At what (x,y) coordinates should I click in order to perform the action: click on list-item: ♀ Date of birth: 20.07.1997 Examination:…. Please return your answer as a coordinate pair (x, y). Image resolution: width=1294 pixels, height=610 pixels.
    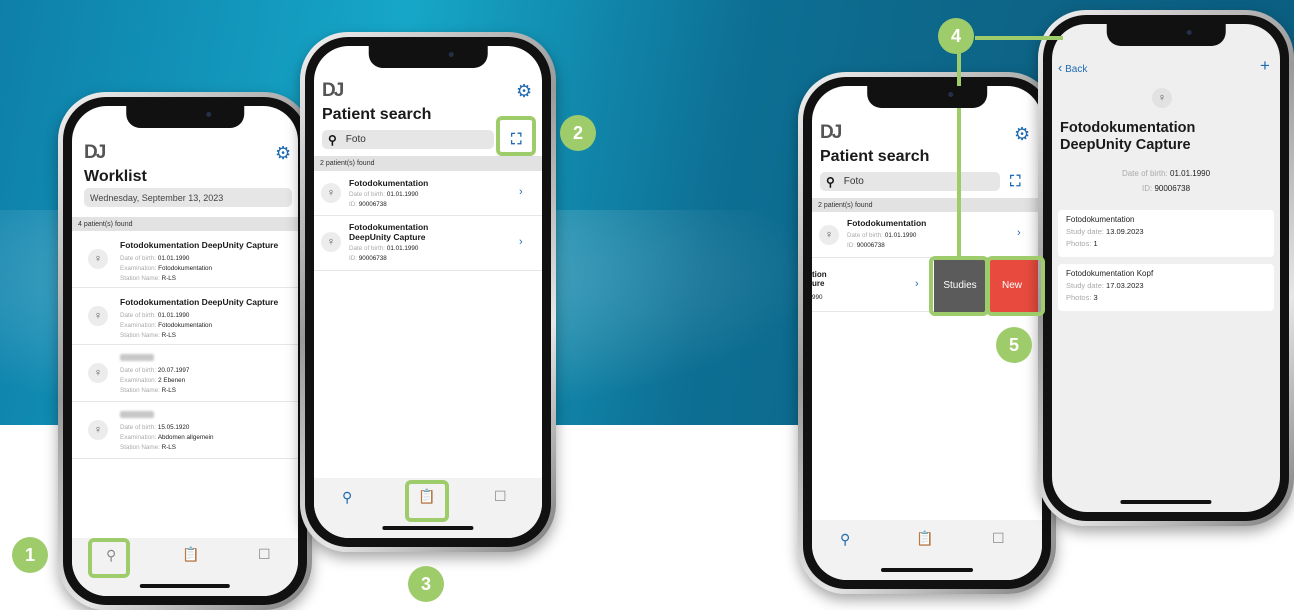
    Looking at the image, I should click on (185, 373).